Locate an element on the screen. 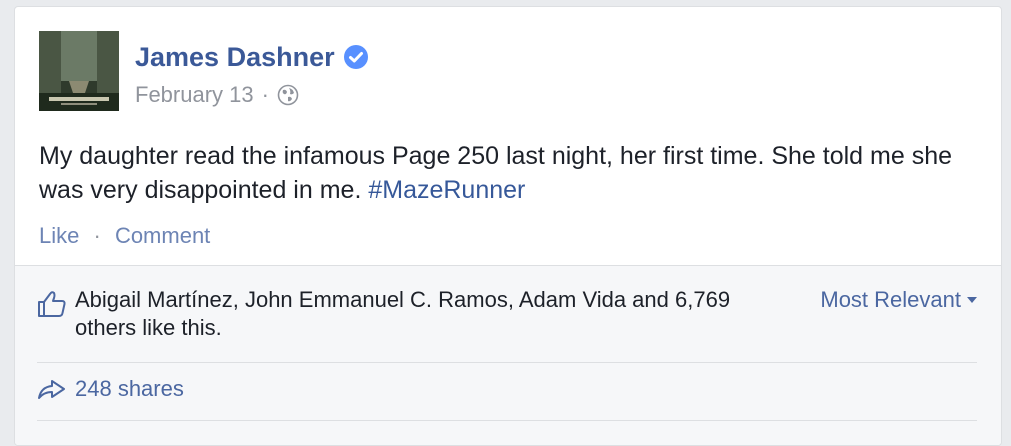 The image size is (1011, 446). maze-runner-poster-image is located at coordinates (79, 71).